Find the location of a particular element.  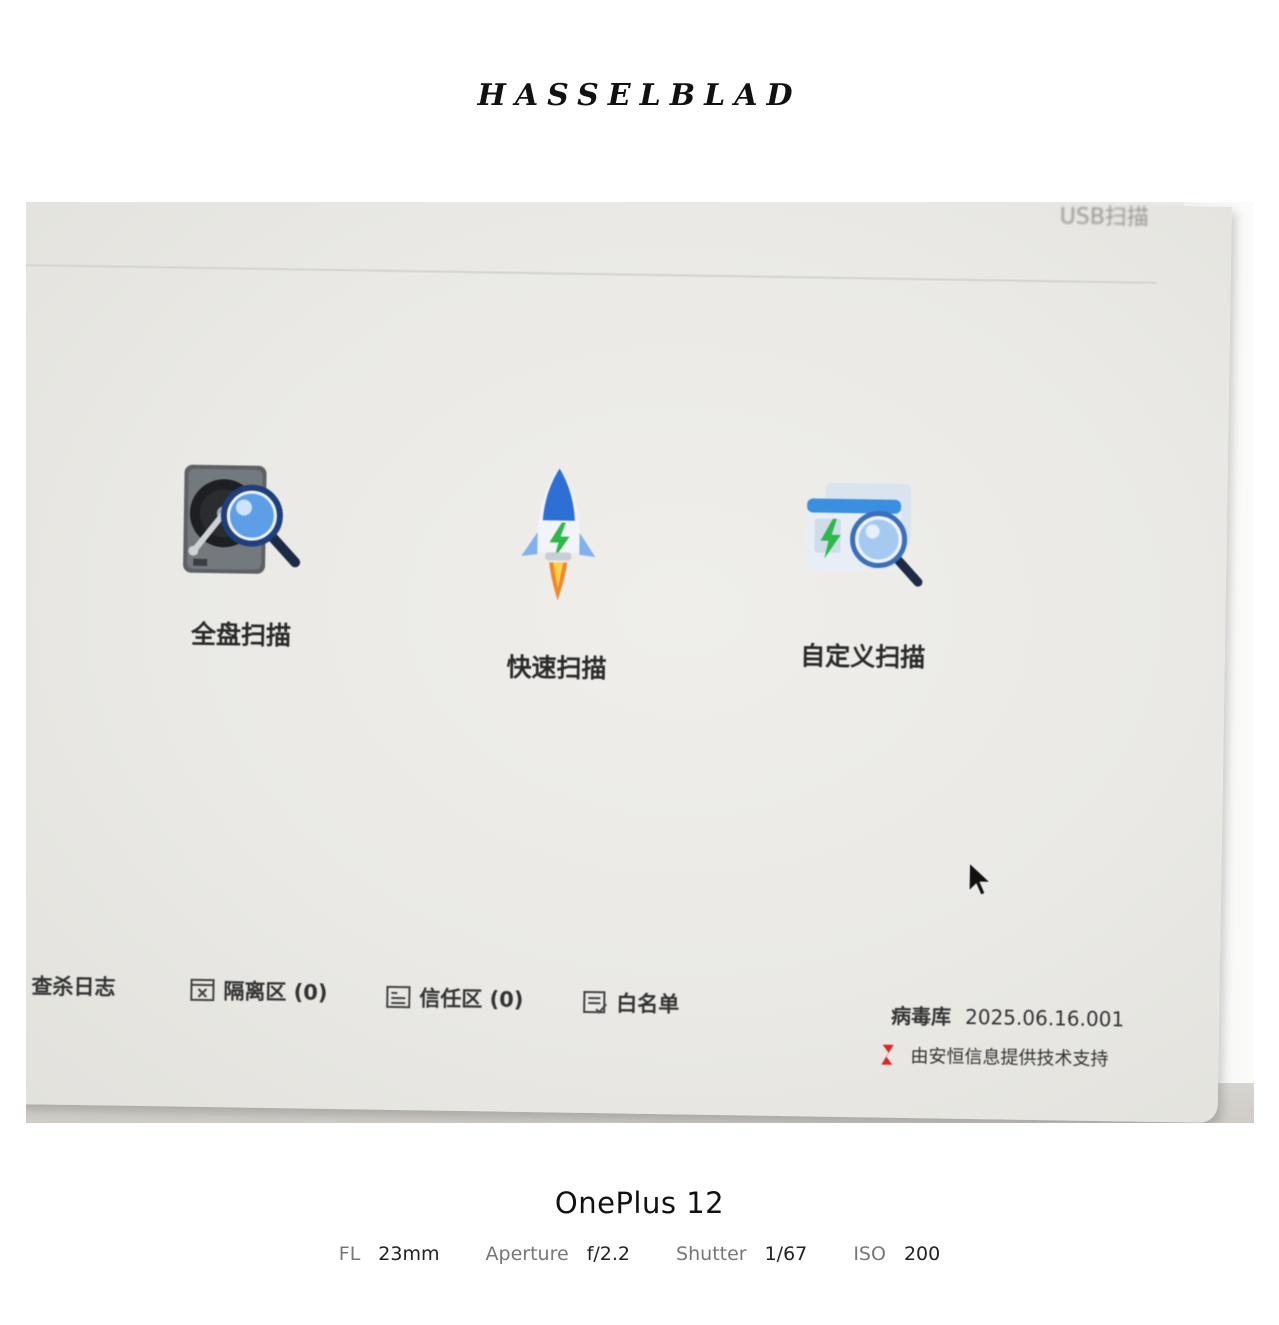

header-divider is located at coordinates (591, 273).